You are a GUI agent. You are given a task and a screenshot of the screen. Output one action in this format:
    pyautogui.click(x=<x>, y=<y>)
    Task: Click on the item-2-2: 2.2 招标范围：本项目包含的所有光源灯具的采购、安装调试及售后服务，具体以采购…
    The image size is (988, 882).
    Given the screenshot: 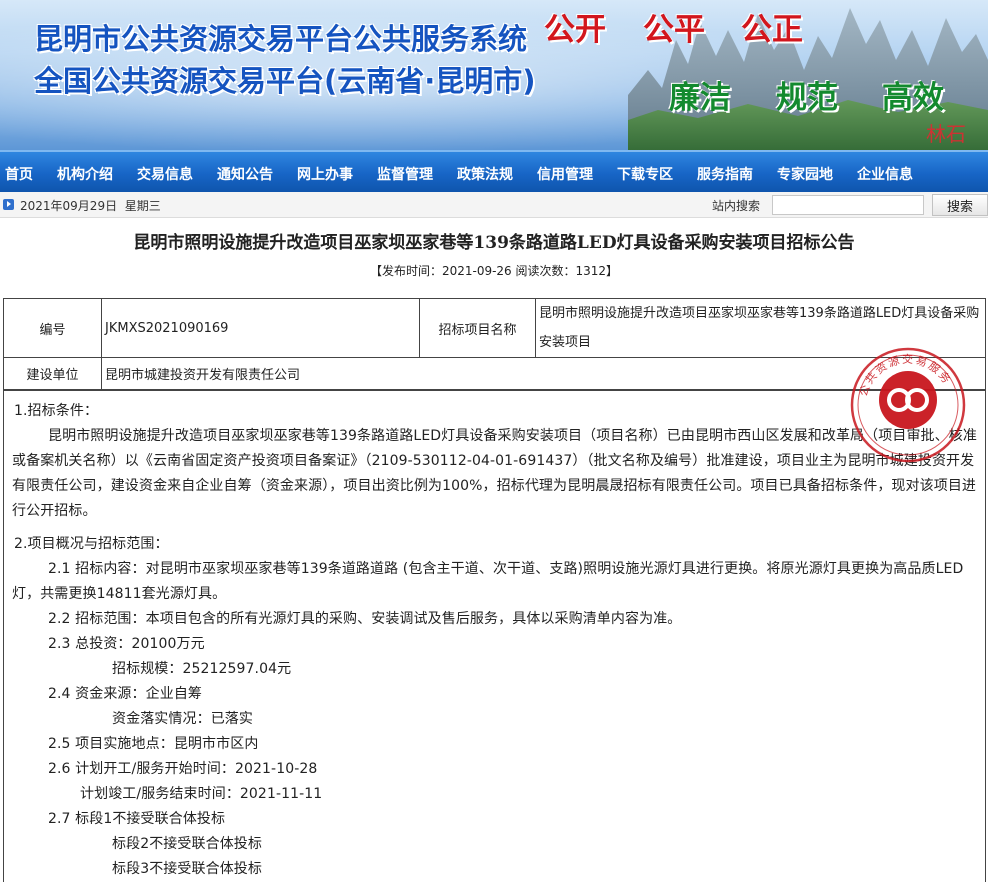 What is the action you would take?
    pyautogui.click(x=365, y=619)
    